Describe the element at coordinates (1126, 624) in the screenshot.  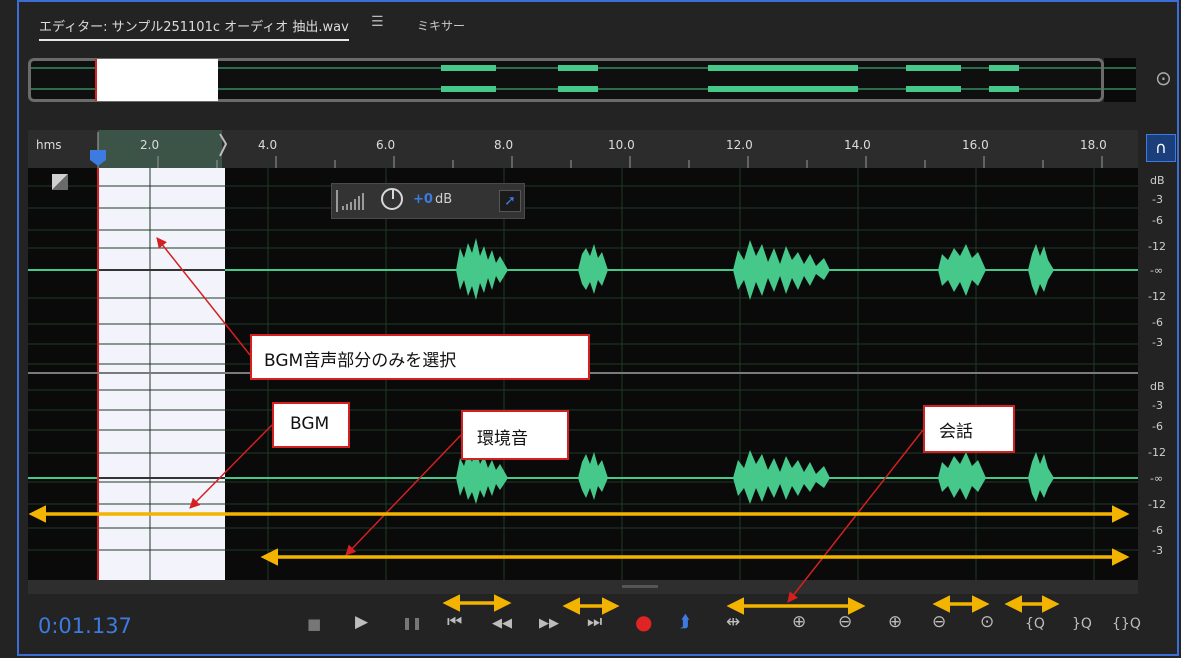
I see `zoom-selection-icon: {}Q` at that location.